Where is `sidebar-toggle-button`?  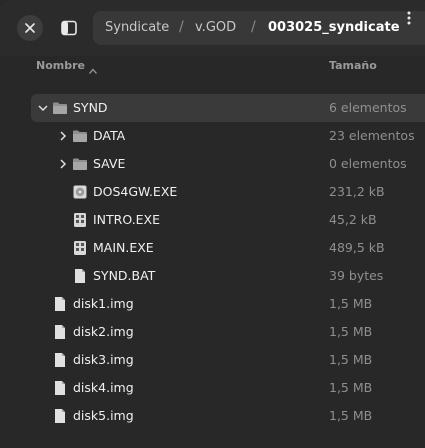 sidebar-toggle-button is located at coordinates (69, 28).